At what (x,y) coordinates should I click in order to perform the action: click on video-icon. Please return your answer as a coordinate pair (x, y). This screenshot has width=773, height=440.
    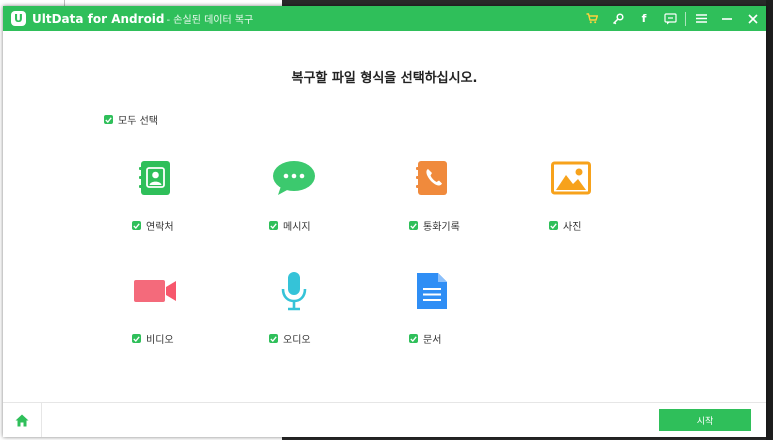
    Looking at the image, I should click on (155, 291).